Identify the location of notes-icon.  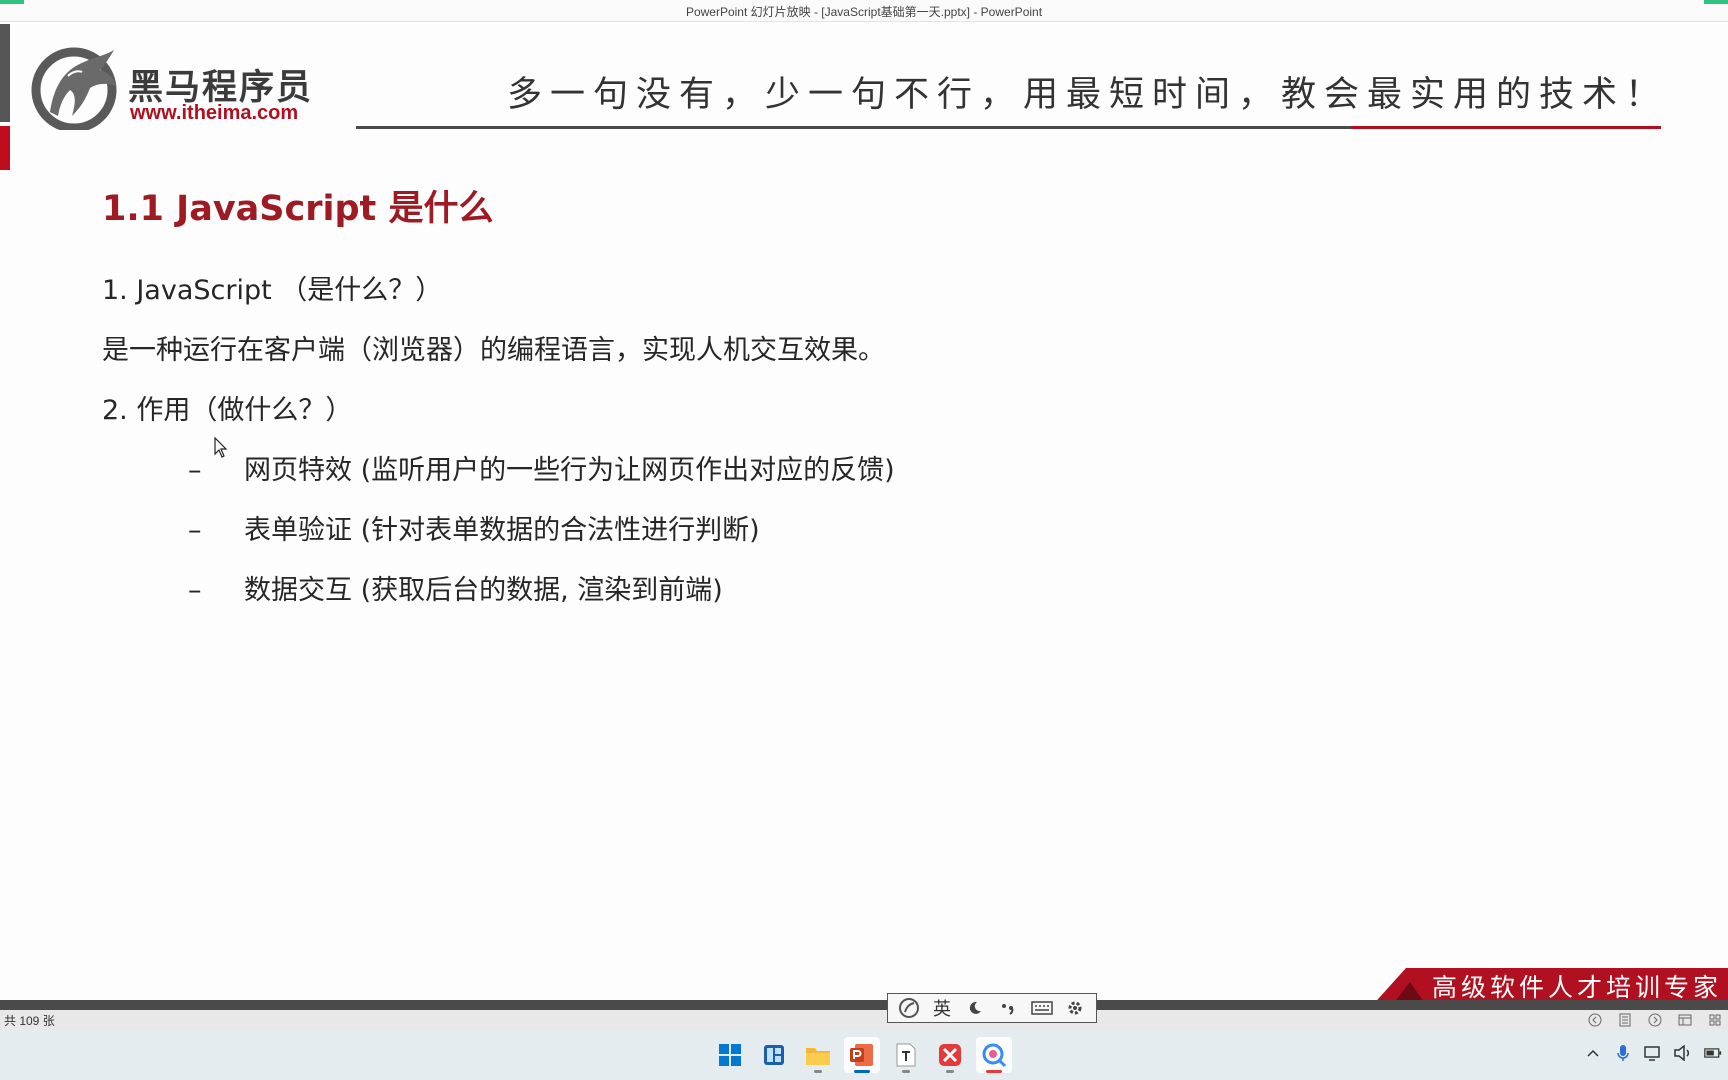
(1625, 1020).